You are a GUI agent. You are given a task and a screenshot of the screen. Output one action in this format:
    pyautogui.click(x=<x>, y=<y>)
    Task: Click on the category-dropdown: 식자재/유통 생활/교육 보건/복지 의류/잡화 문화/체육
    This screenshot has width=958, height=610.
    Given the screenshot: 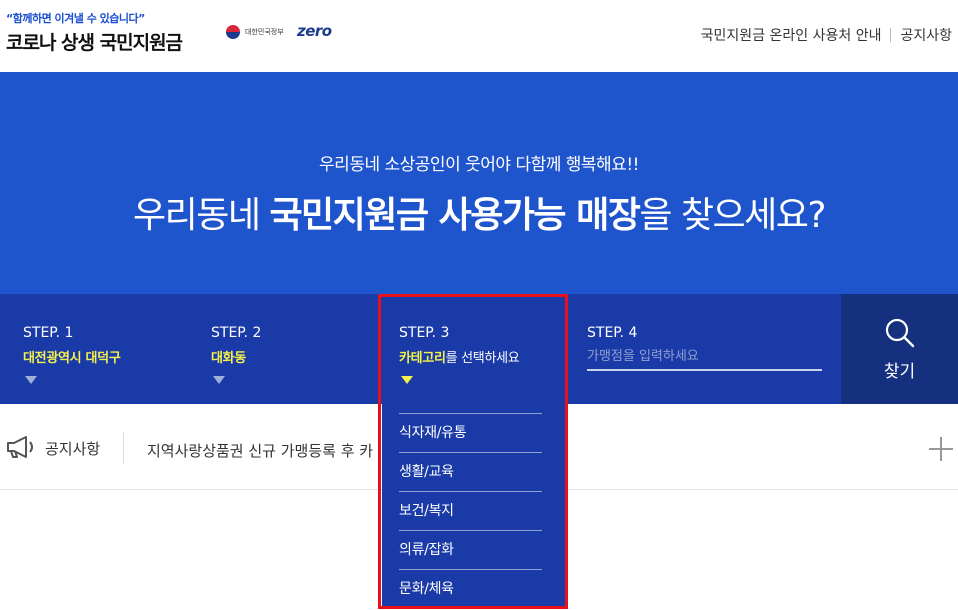 What is the action you would take?
    pyautogui.click(x=473, y=505)
    